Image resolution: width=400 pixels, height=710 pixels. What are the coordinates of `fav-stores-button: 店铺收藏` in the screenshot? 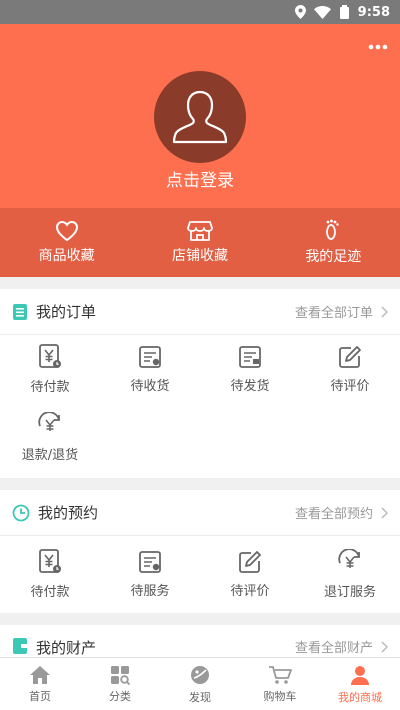 It's located at (199, 242).